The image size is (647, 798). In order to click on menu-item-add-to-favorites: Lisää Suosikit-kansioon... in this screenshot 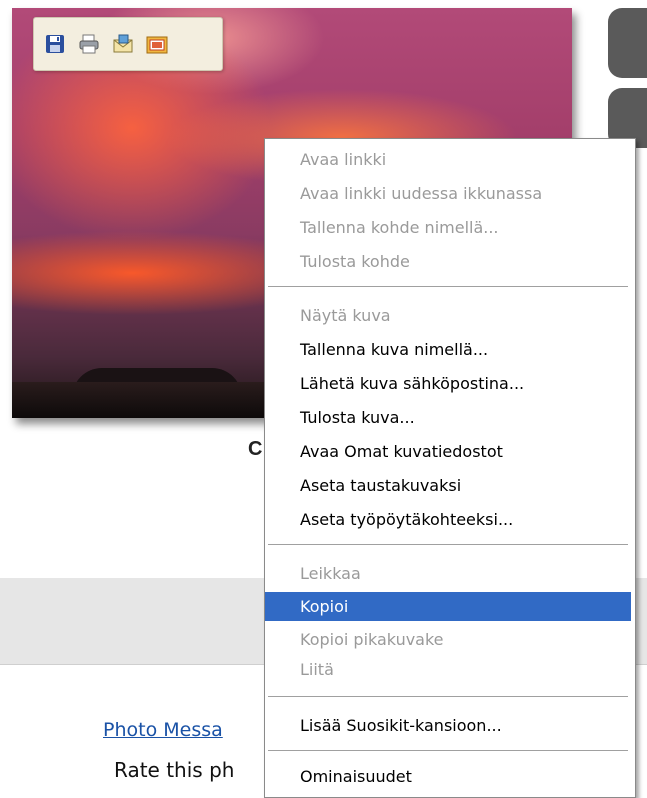, I will do `click(448, 725)`.